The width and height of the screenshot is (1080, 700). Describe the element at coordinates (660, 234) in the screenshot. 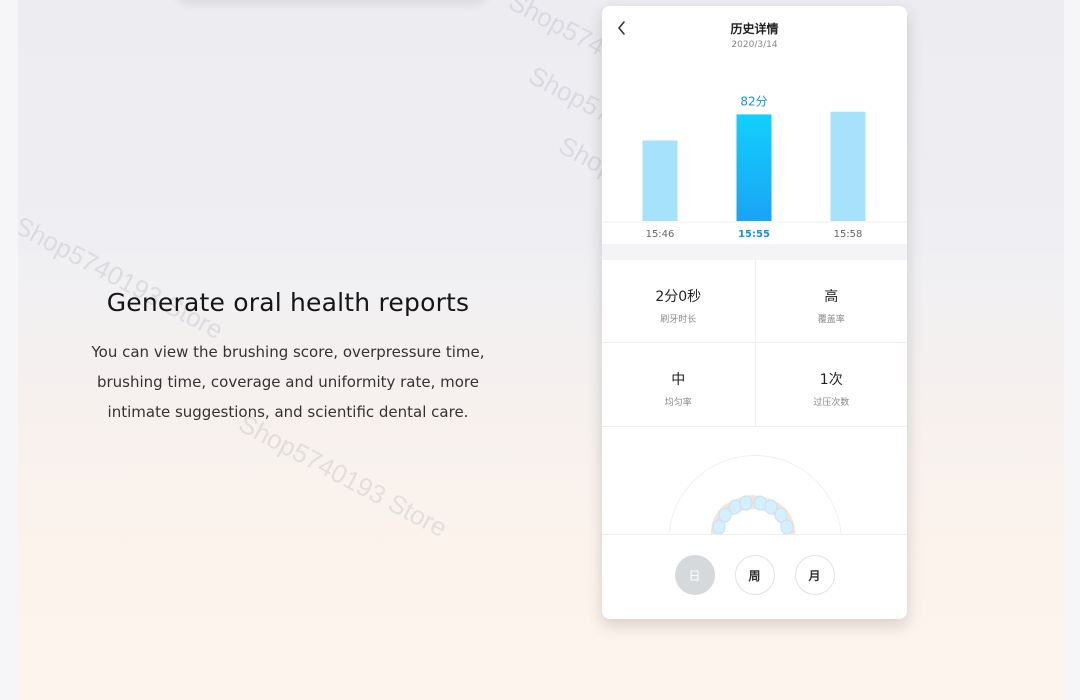

I see `chart-tick-label: 15:46` at that location.